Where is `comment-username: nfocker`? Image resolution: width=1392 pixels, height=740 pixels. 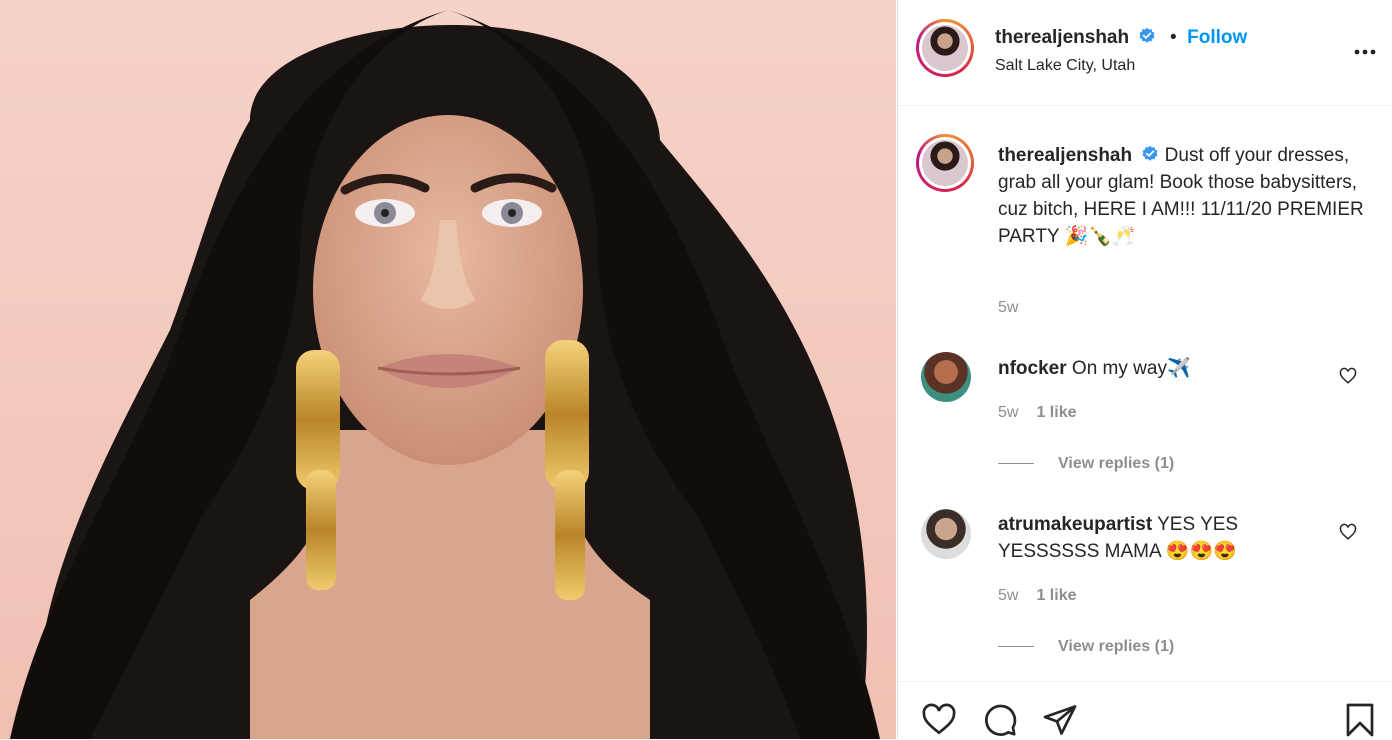 comment-username: nfocker is located at coordinates (1032, 368).